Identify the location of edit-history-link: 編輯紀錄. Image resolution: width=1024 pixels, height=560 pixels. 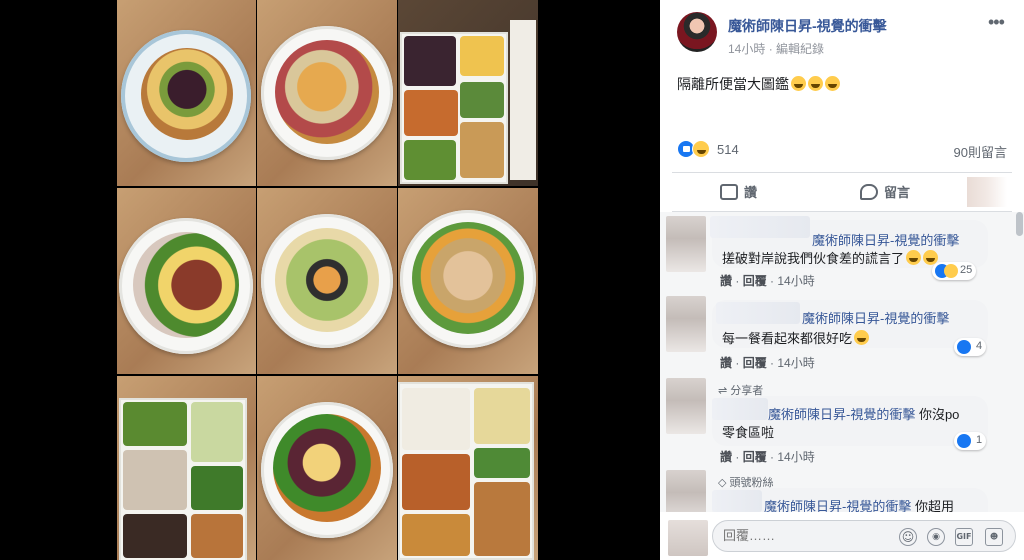
(800, 49).